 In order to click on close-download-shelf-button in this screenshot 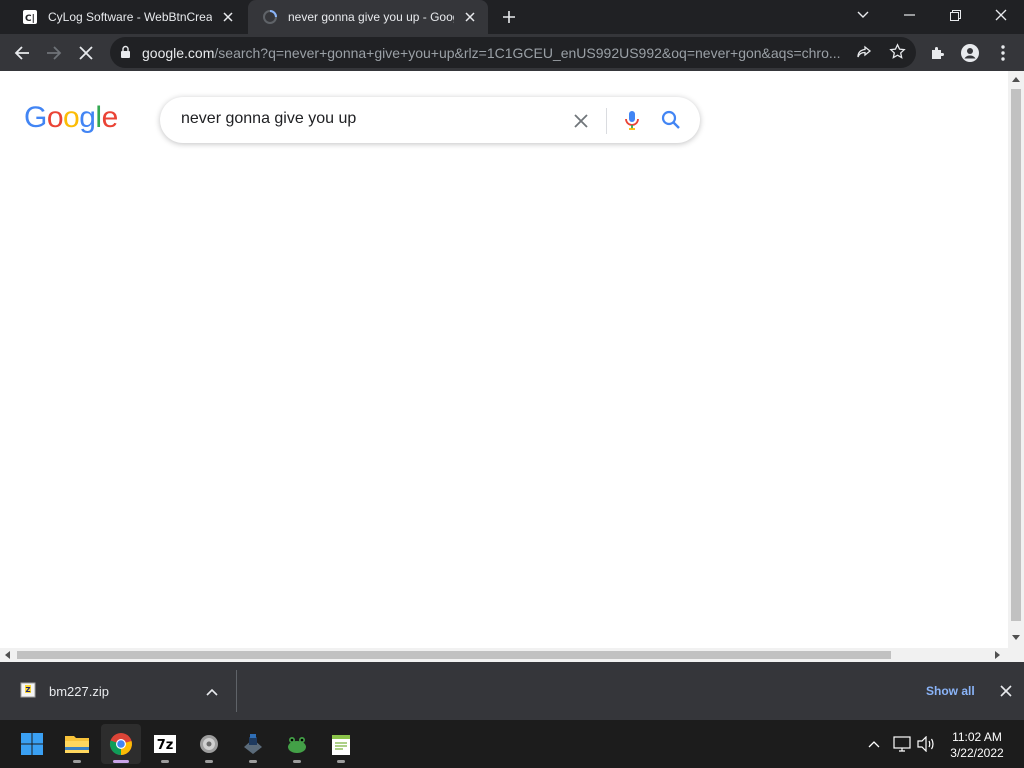, I will do `click(1006, 691)`.